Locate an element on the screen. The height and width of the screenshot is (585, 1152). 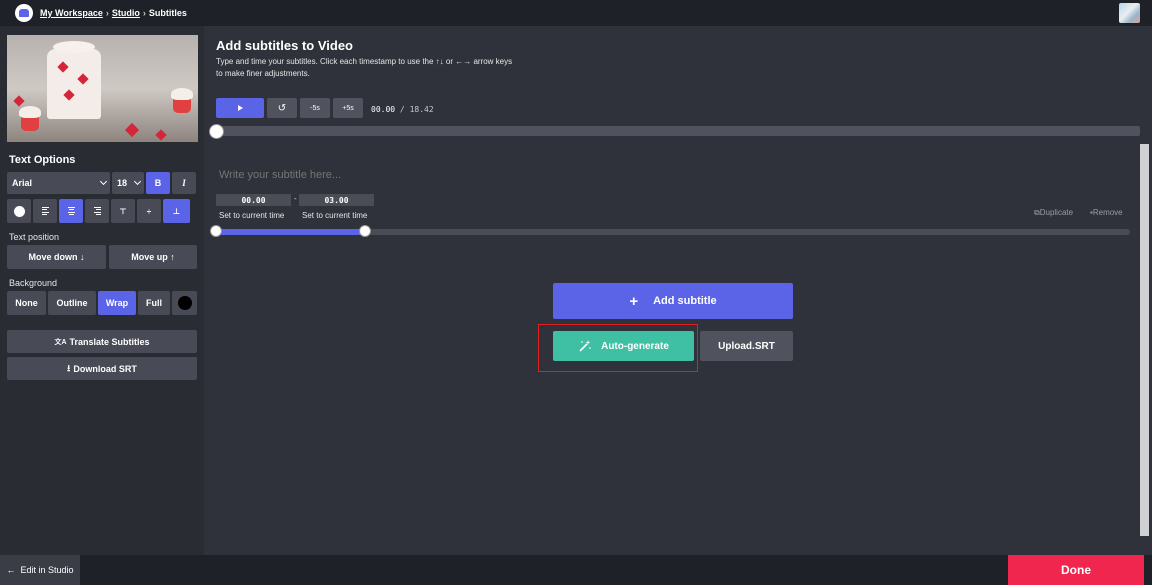
edit-in-studio-button: ← Edit in Studio is located at coordinates (40, 570).